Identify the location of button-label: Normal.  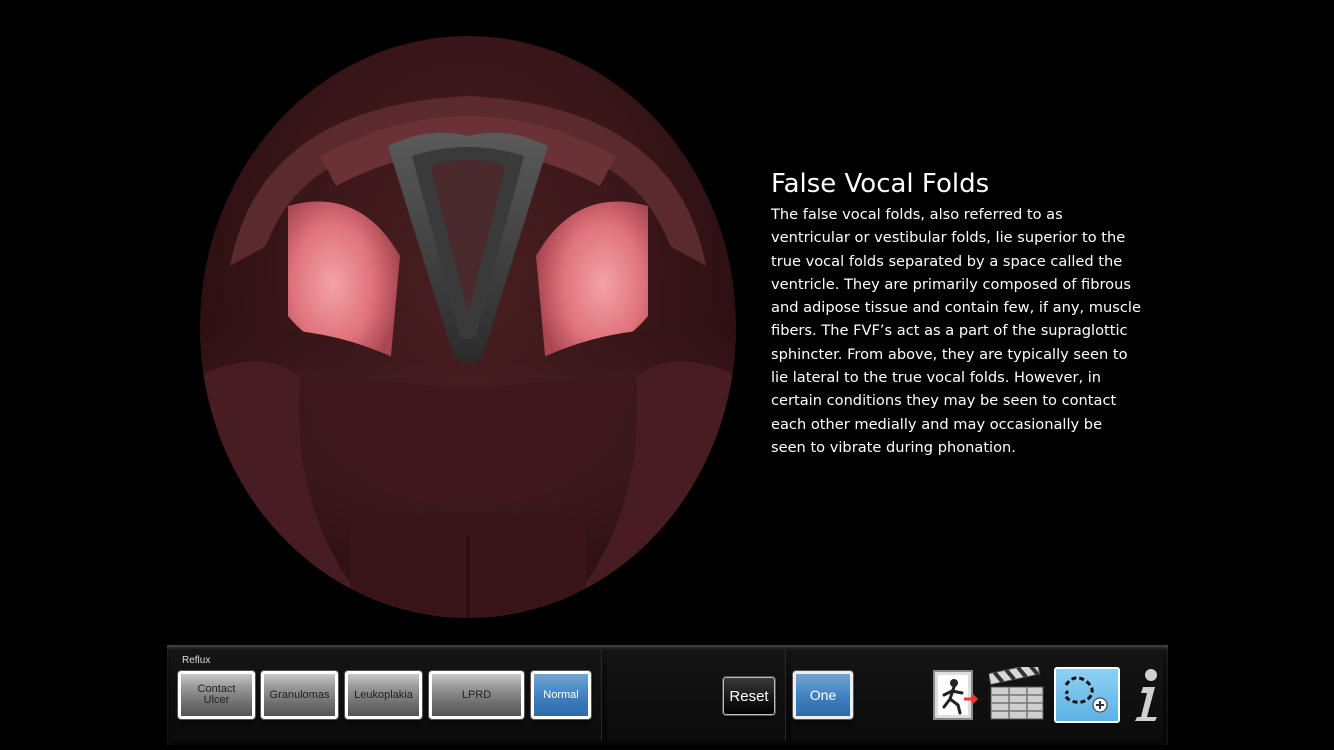
(561, 694).